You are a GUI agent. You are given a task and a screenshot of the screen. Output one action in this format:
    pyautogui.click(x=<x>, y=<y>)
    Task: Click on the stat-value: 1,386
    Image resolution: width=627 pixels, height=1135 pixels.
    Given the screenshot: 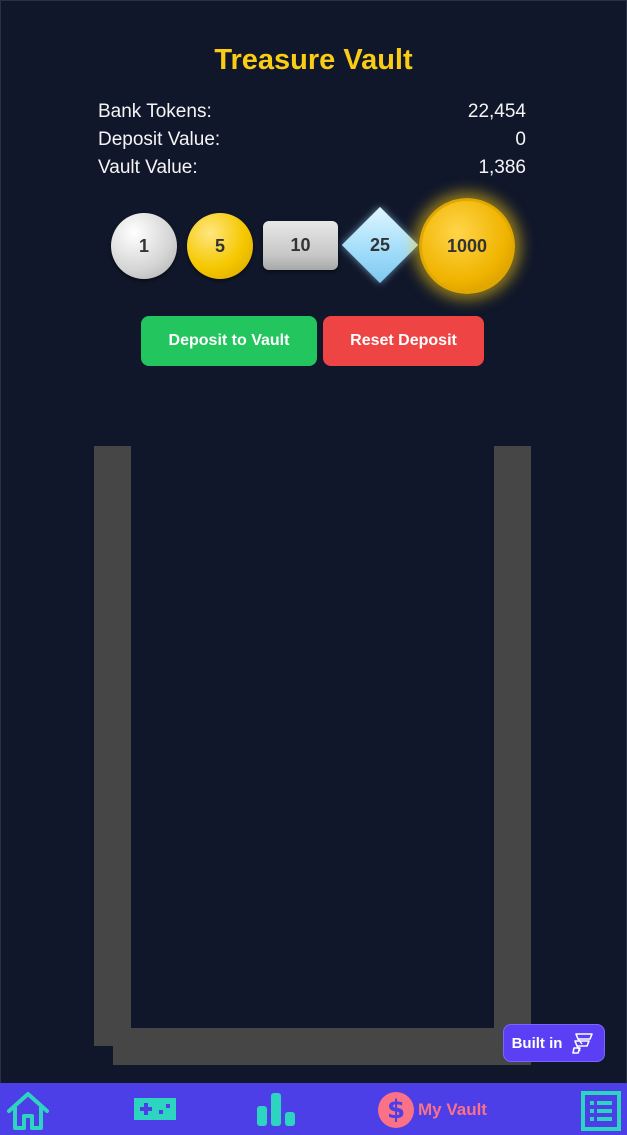 What is the action you would take?
    pyautogui.click(x=502, y=167)
    